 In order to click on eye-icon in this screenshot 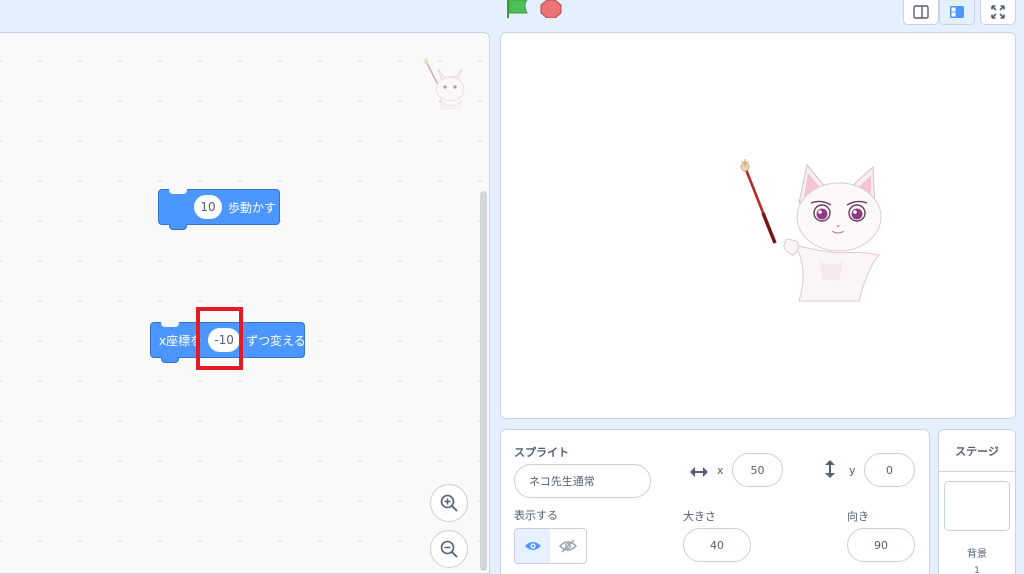, I will do `click(532, 546)`.